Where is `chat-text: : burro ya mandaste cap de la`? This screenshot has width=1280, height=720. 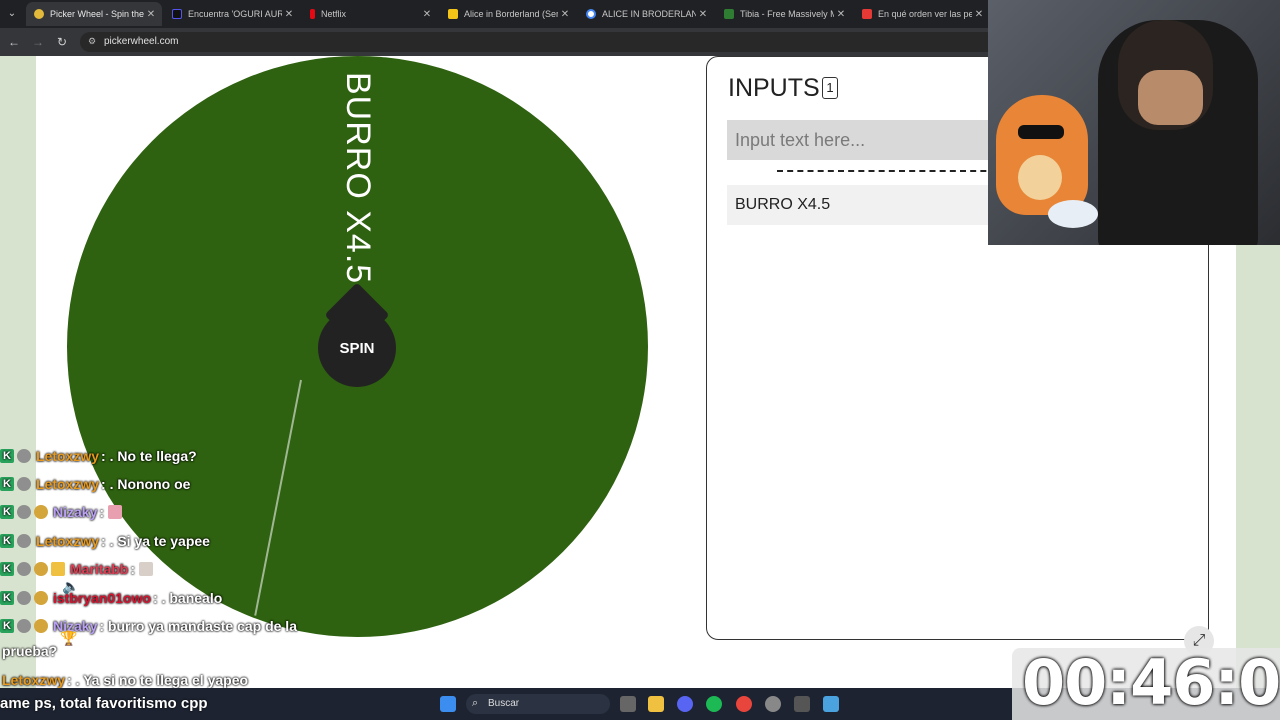 chat-text: : burro ya mandaste cap de la is located at coordinates (198, 626).